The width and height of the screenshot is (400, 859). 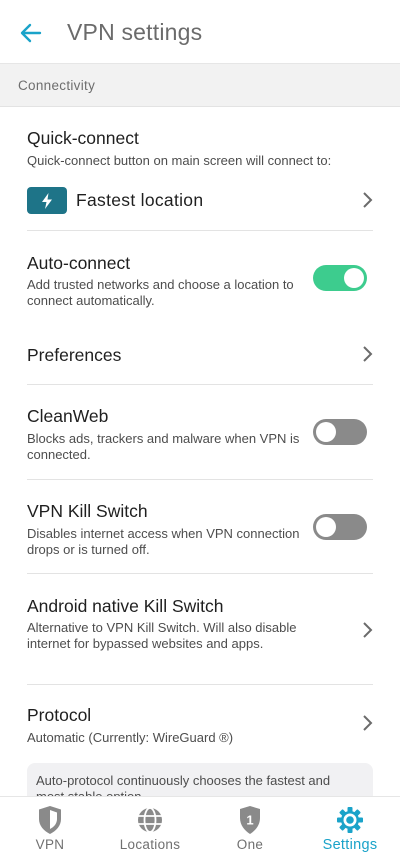 What do you see at coordinates (340, 527) in the screenshot?
I see `vpn-kill-switch-toggle` at bounding box center [340, 527].